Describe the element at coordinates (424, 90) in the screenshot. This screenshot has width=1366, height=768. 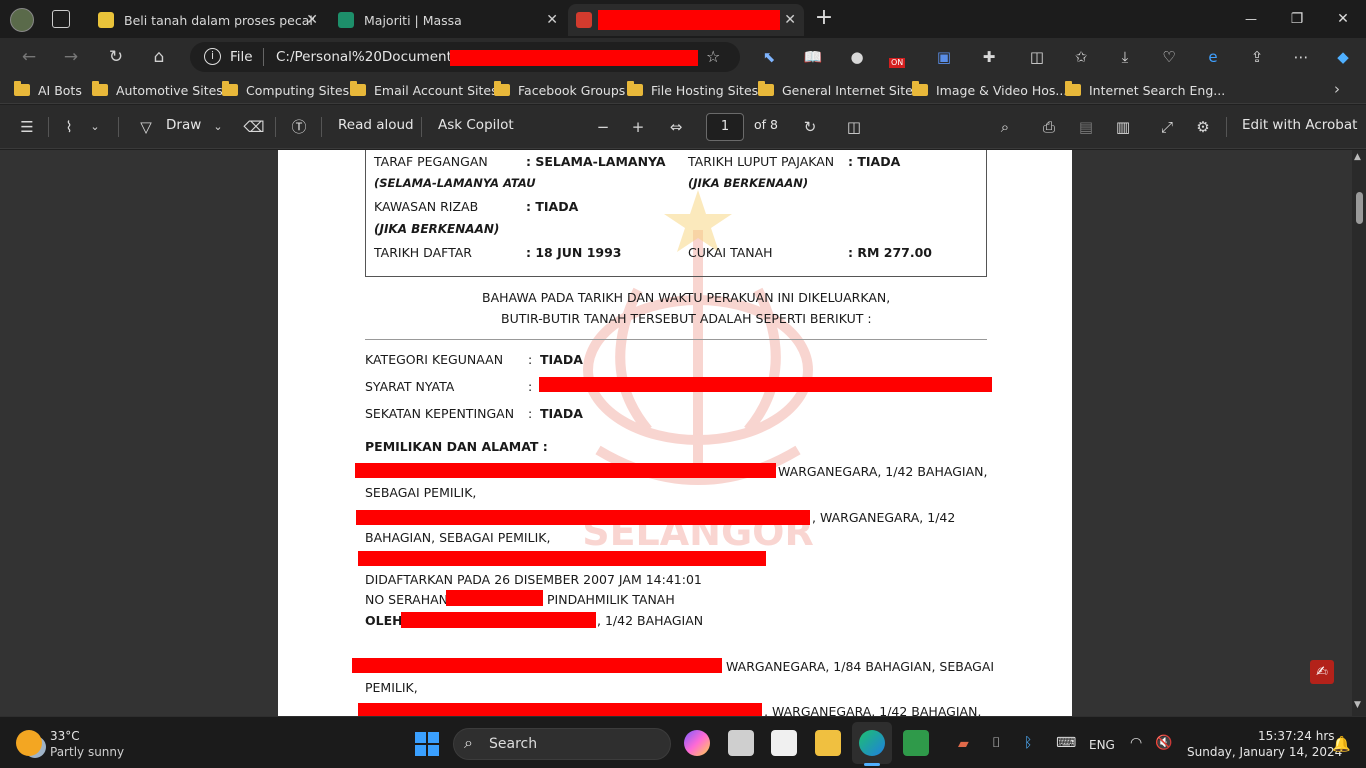
I see `favorite-email: Email Account Sites` at that location.